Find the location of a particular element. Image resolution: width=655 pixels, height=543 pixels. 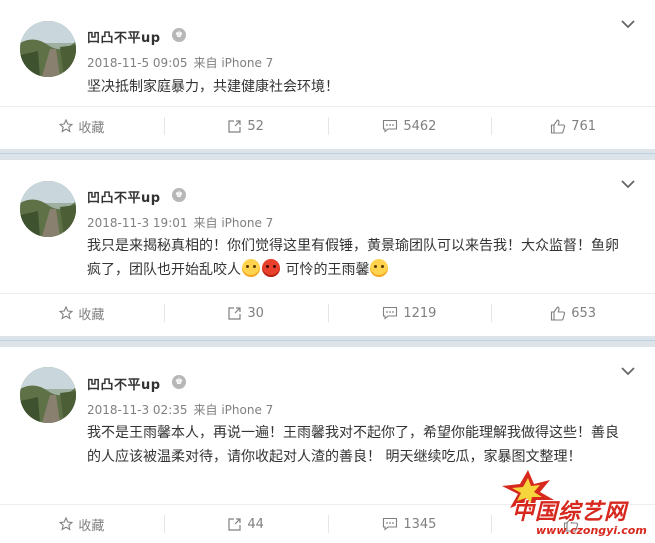

post-meta: 2018-11-3 19:01 来自 iPhone 7 is located at coordinates (183, 222).